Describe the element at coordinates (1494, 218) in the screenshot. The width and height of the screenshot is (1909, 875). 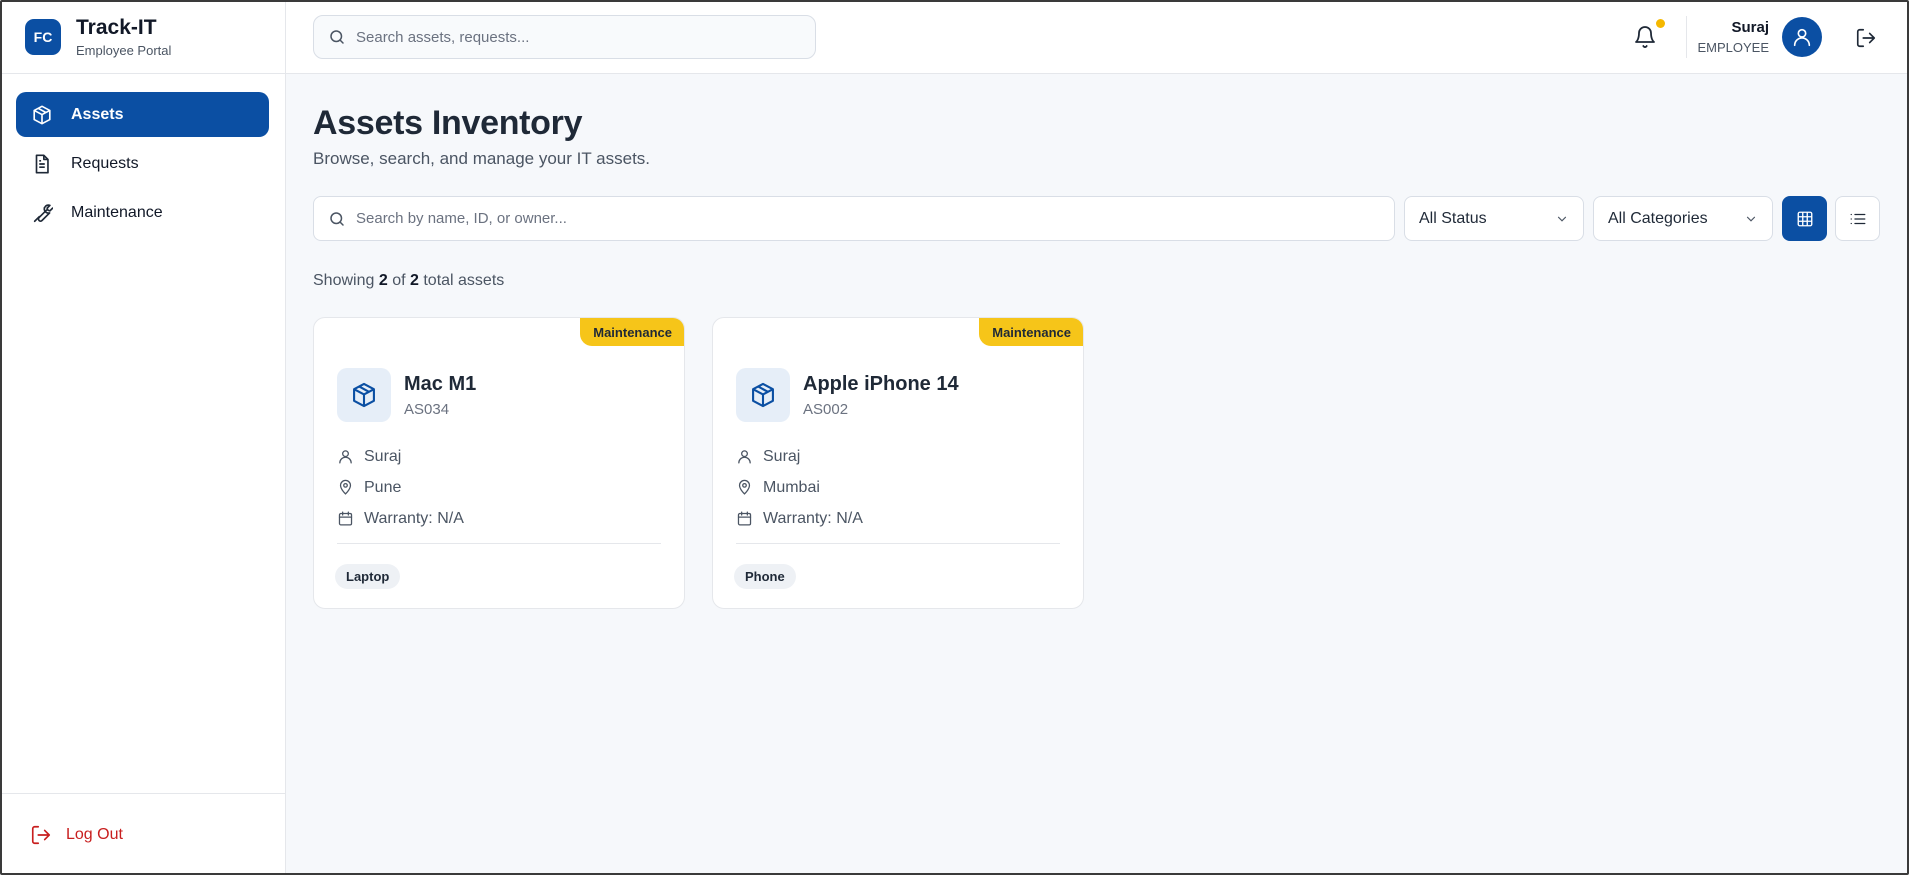
I see `status-select: All Status` at that location.